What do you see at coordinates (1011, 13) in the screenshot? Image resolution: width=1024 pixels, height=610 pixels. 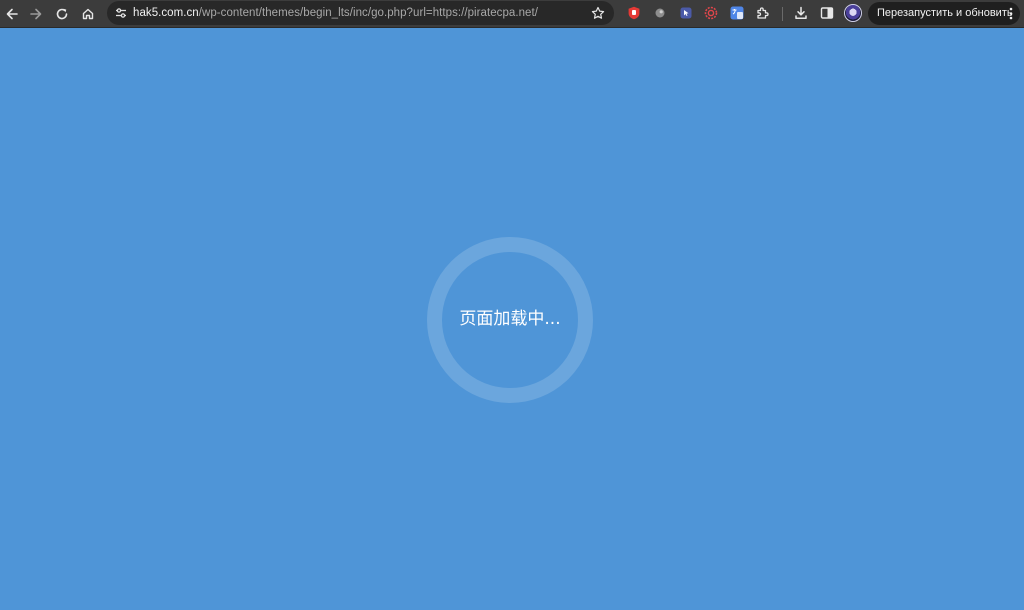 I see `kebab-menu-icon` at bounding box center [1011, 13].